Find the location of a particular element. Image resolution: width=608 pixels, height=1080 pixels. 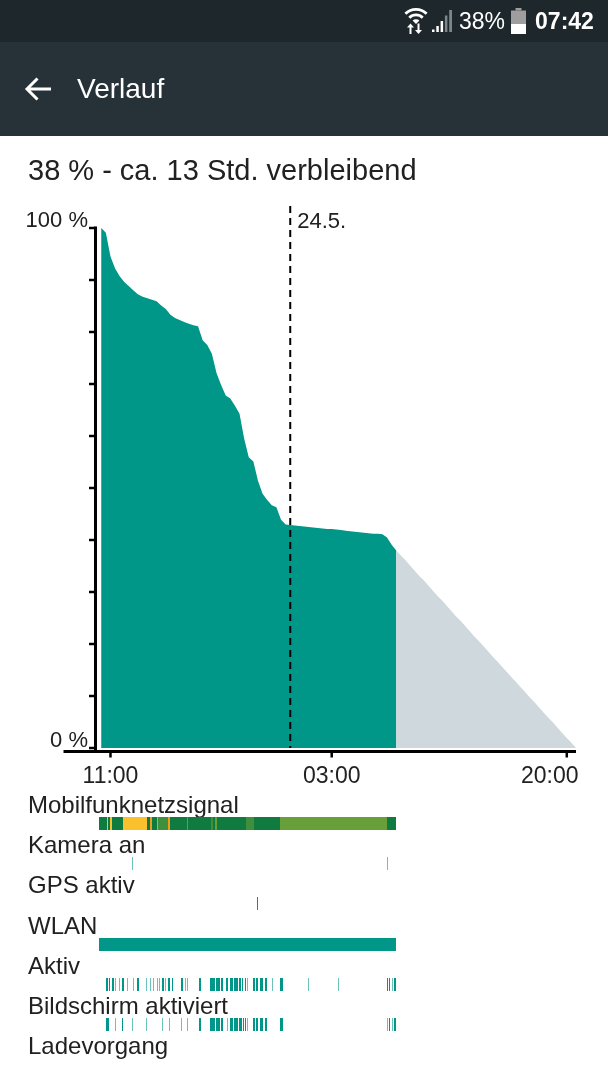

y-axis-label: 100 % is located at coordinates (56, 219).